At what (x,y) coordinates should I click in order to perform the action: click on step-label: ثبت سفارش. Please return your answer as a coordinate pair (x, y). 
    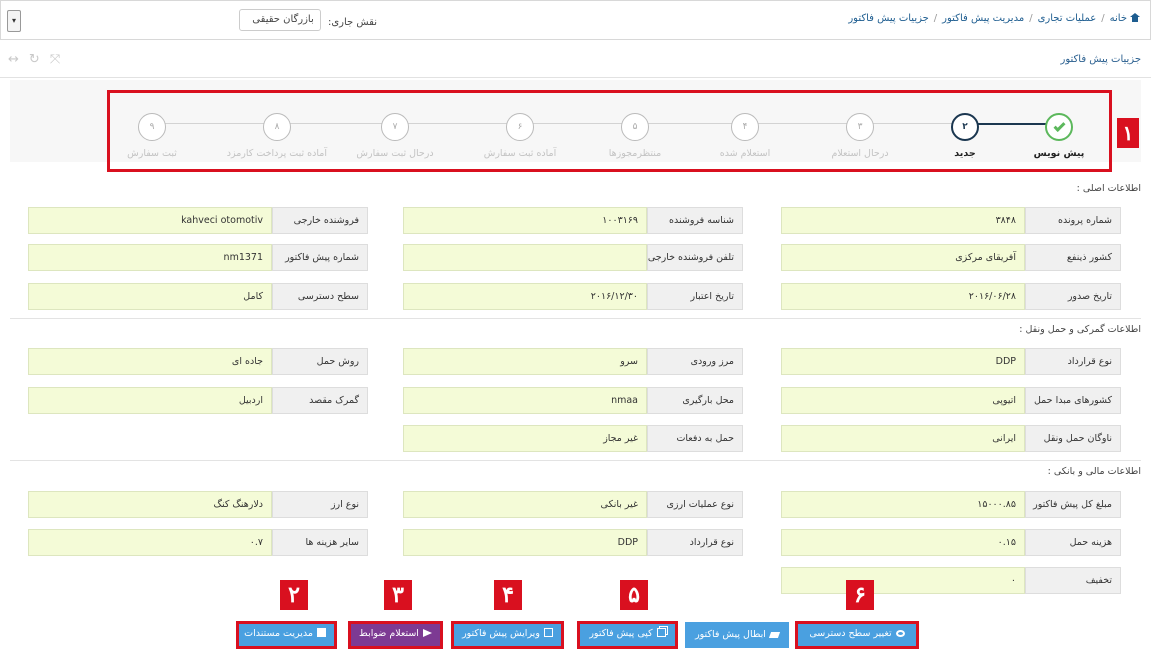
    Looking at the image, I should click on (152, 153).